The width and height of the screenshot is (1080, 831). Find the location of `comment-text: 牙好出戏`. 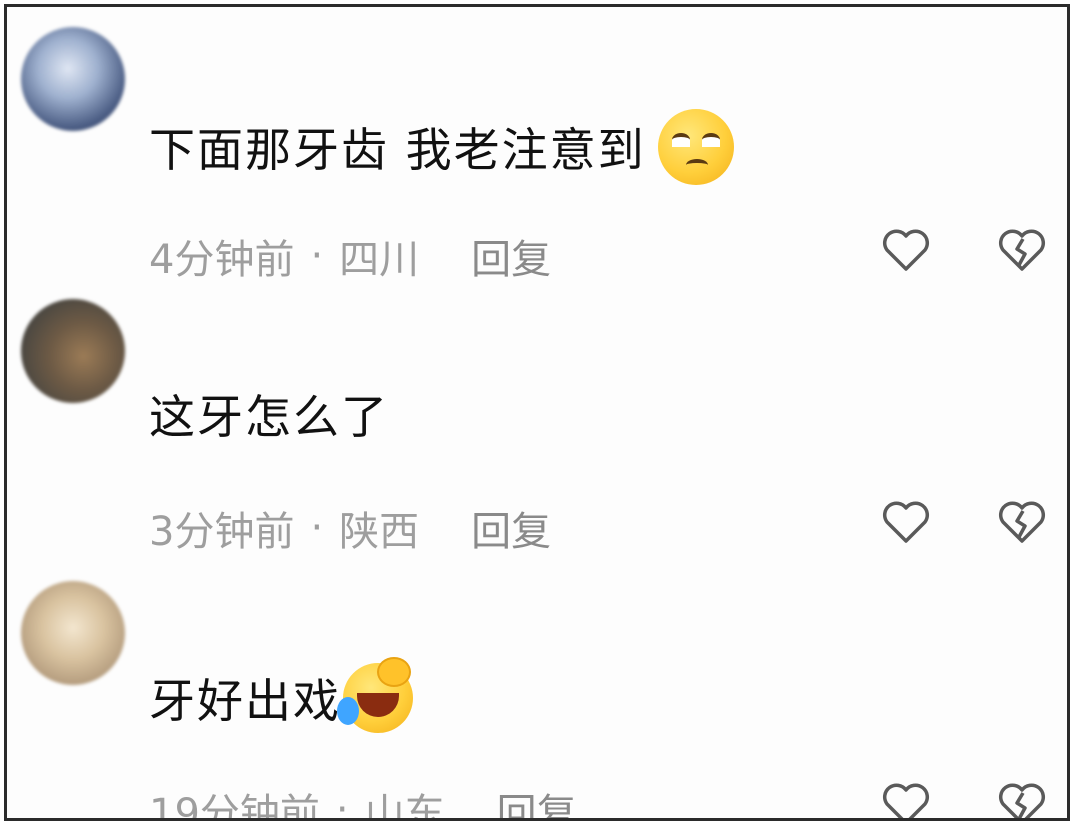

comment-text: 牙好出戏 is located at coordinates (281, 695).